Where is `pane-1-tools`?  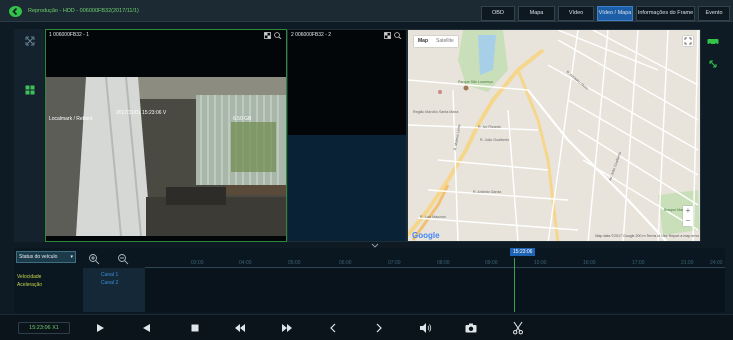 pane-1-tools is located at coordinates (273, 35).